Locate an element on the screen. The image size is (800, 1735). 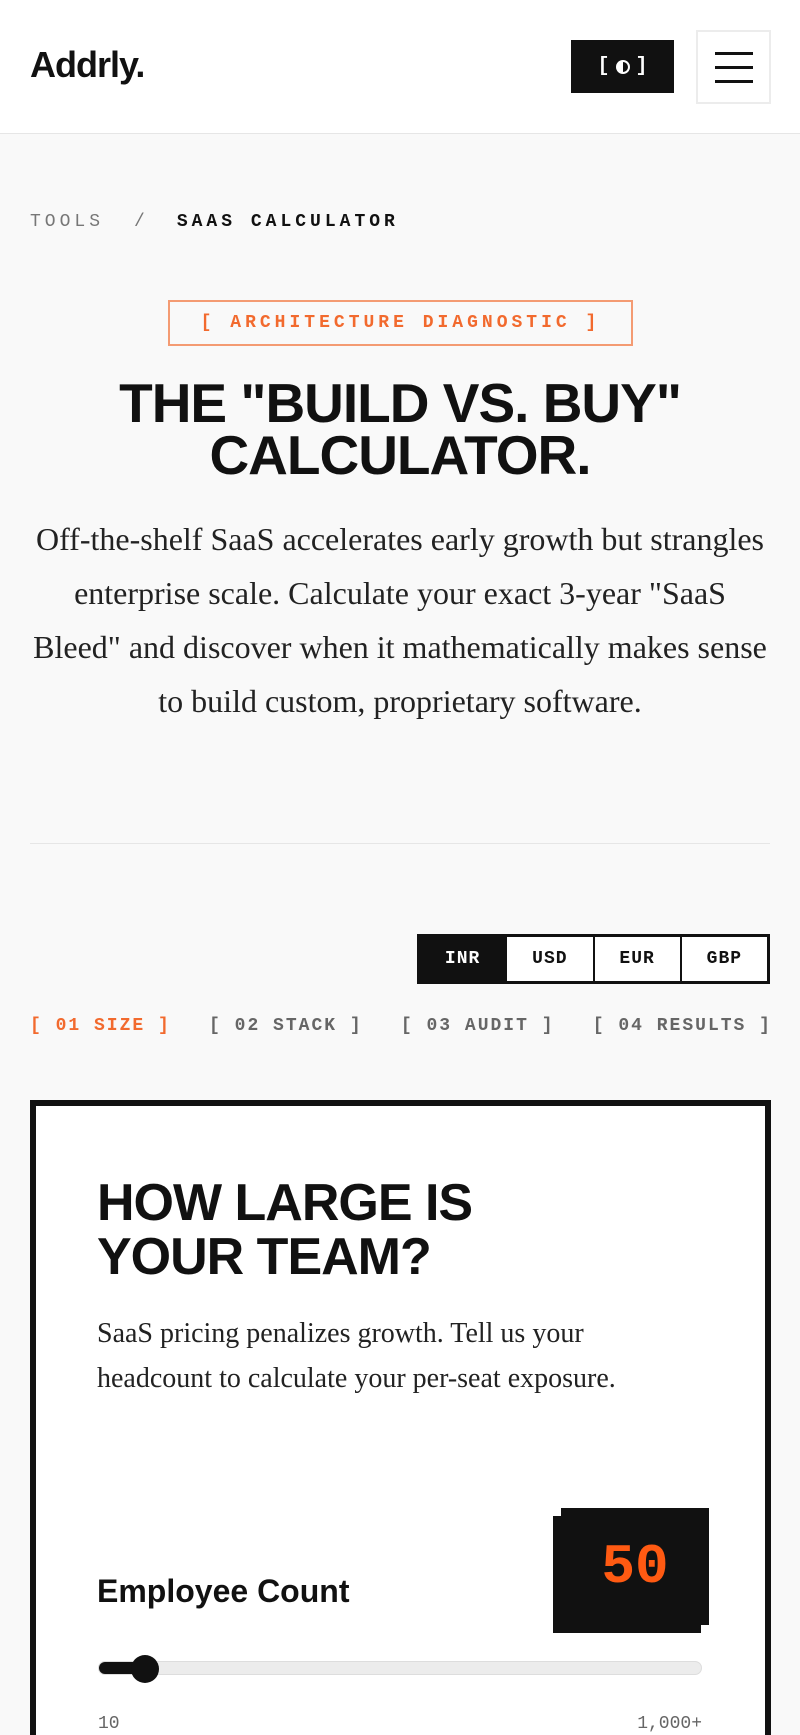
currency-eur-button: EUR is located at coordinates (638, 959).